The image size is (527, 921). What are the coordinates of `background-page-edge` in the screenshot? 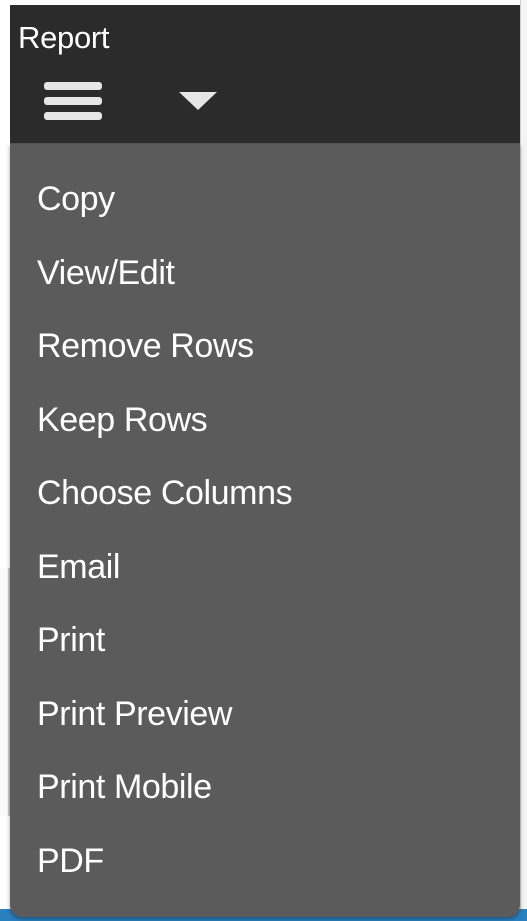 It's located at (523, 460).